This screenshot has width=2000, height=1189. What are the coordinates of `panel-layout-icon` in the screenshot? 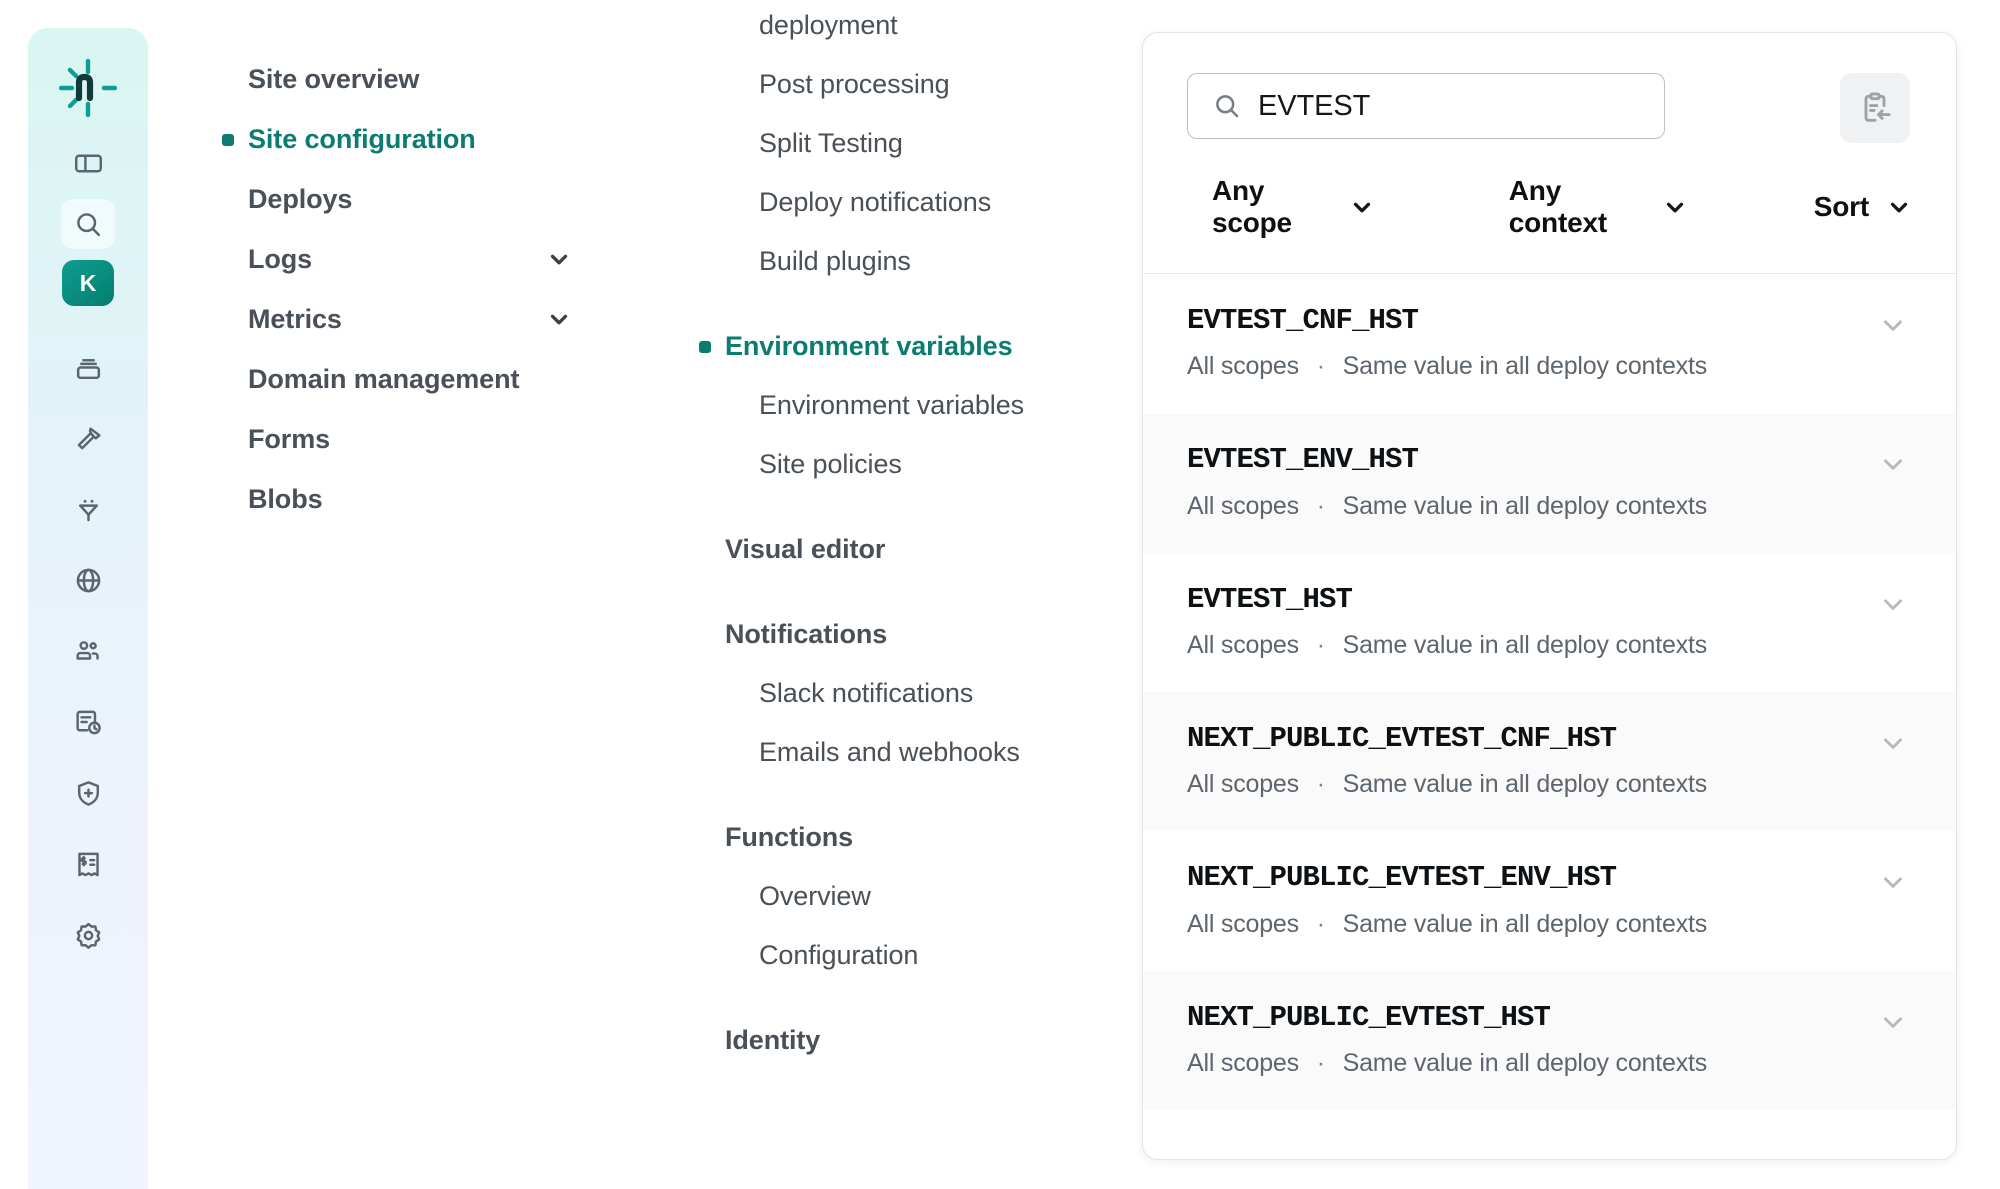 It's located at (88, 163).